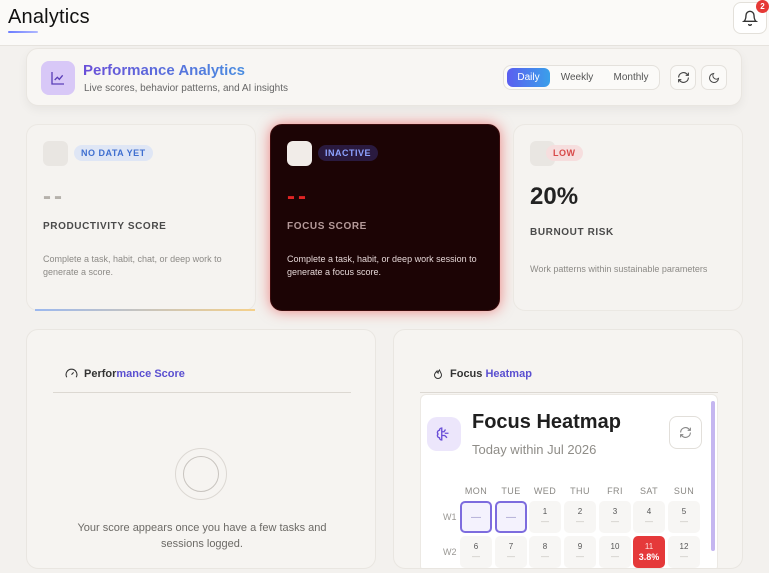  What do you see at coordinates (750, 18) in the screenshot?
I see `bell-icon` at bounding box center [750, 18].